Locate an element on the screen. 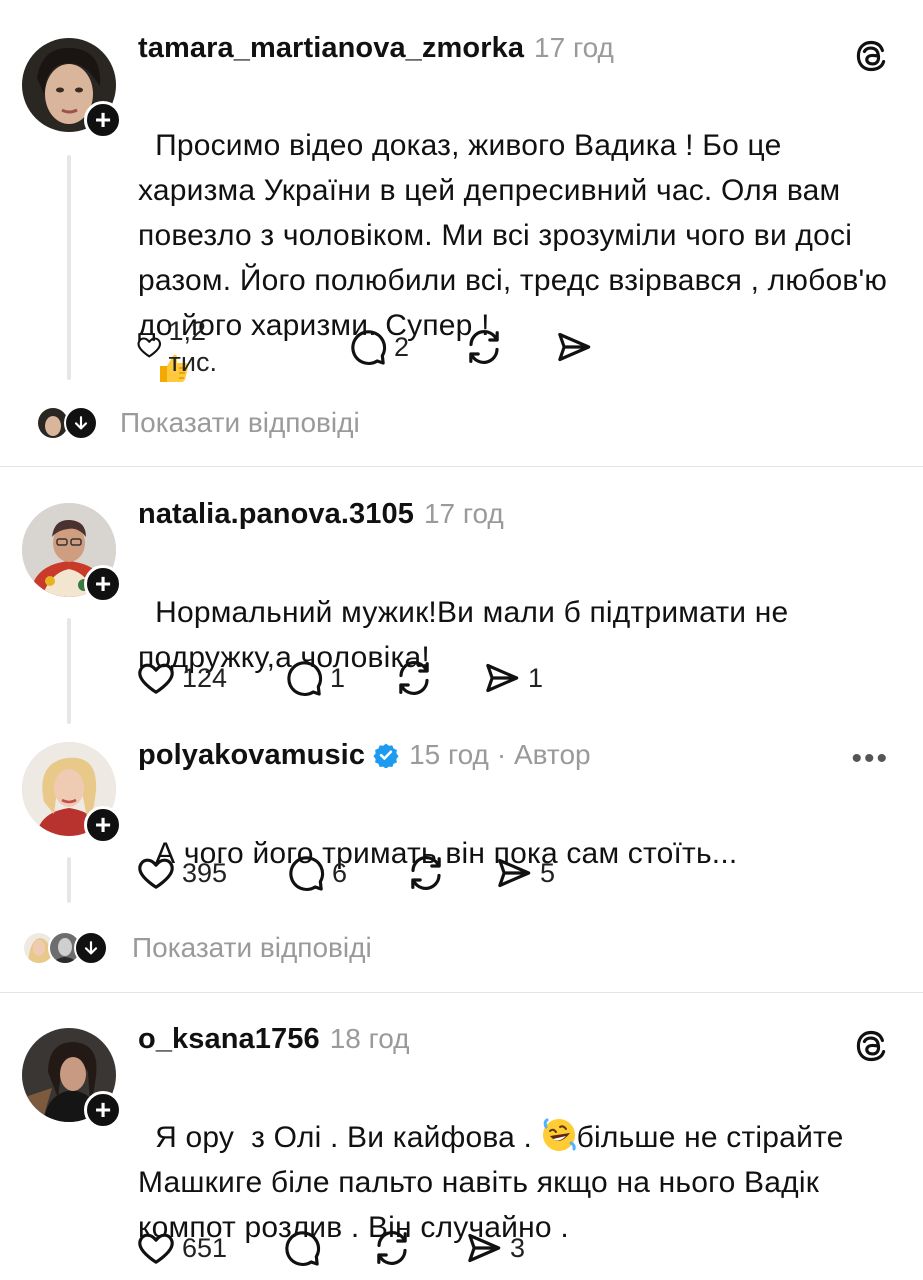  like-button: 1,2 тис. is located at coordinates (183, 346).